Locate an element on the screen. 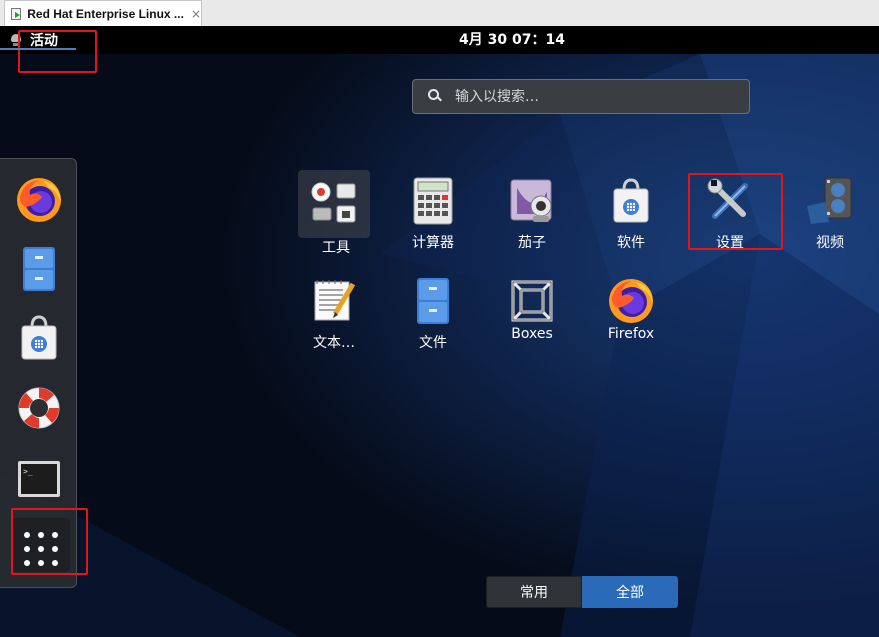 The image size is (879, 637). app-boxes: Boxes is located at coordinates (532, 317).